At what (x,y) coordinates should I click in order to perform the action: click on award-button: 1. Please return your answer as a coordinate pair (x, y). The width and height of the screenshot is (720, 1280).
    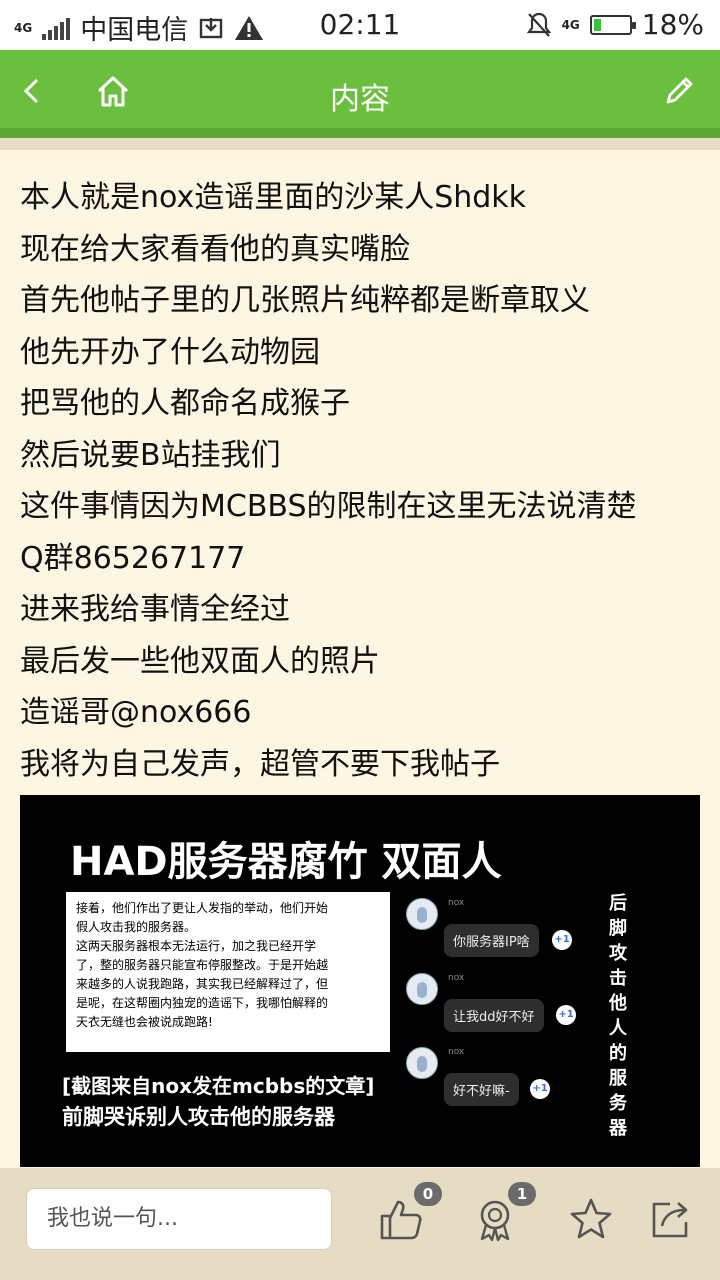
    Looking at the image, I should click on (504, 1213).